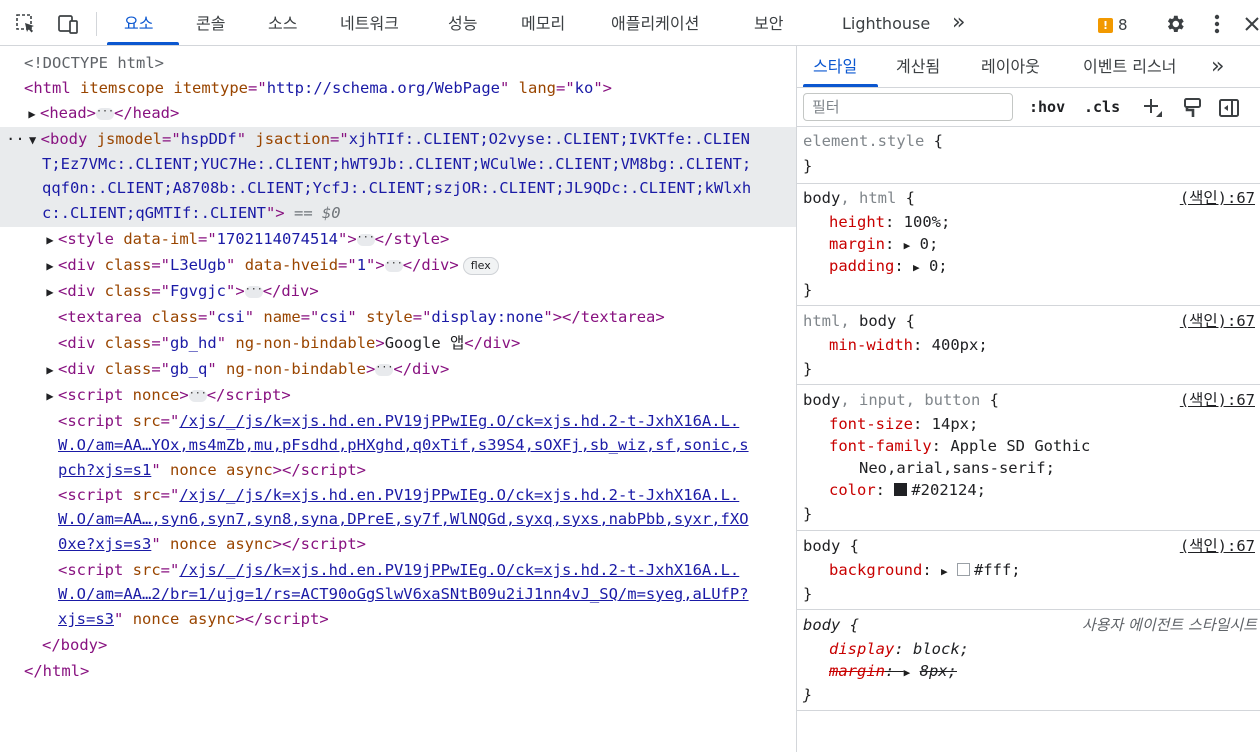  Describe the element at coordinates (863, 141) in the screenshot. I see `rule-selector: element.style` at that location.